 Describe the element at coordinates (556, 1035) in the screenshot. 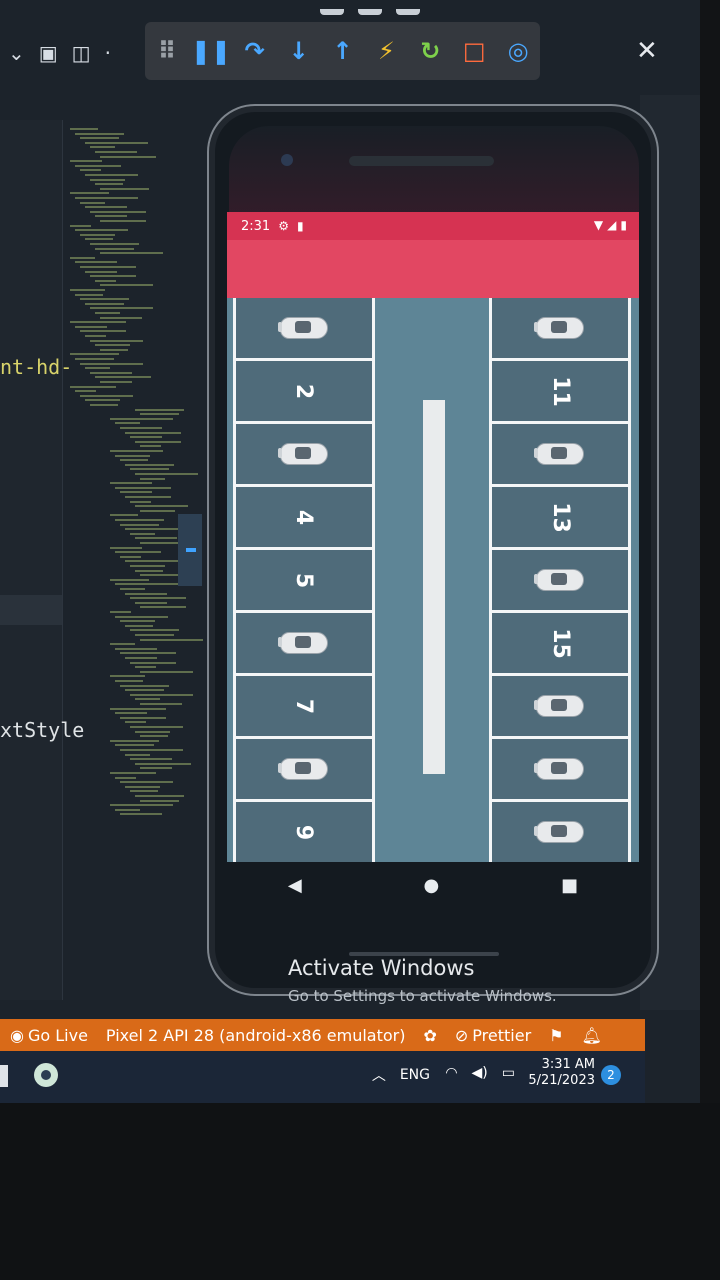

I see `feedback-icon: ⚑` at that location.